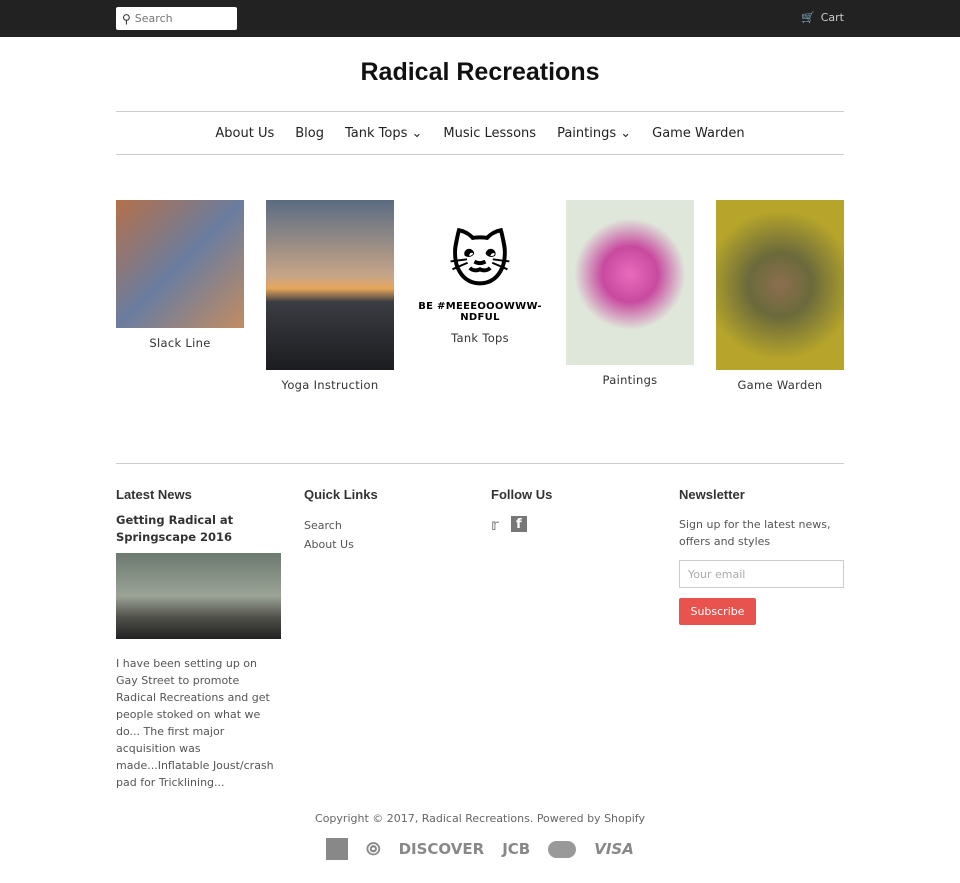  I want to click on collection-image: 🐱 BE #MEEEOOOWWW-NDFUL, so click(480, 261).